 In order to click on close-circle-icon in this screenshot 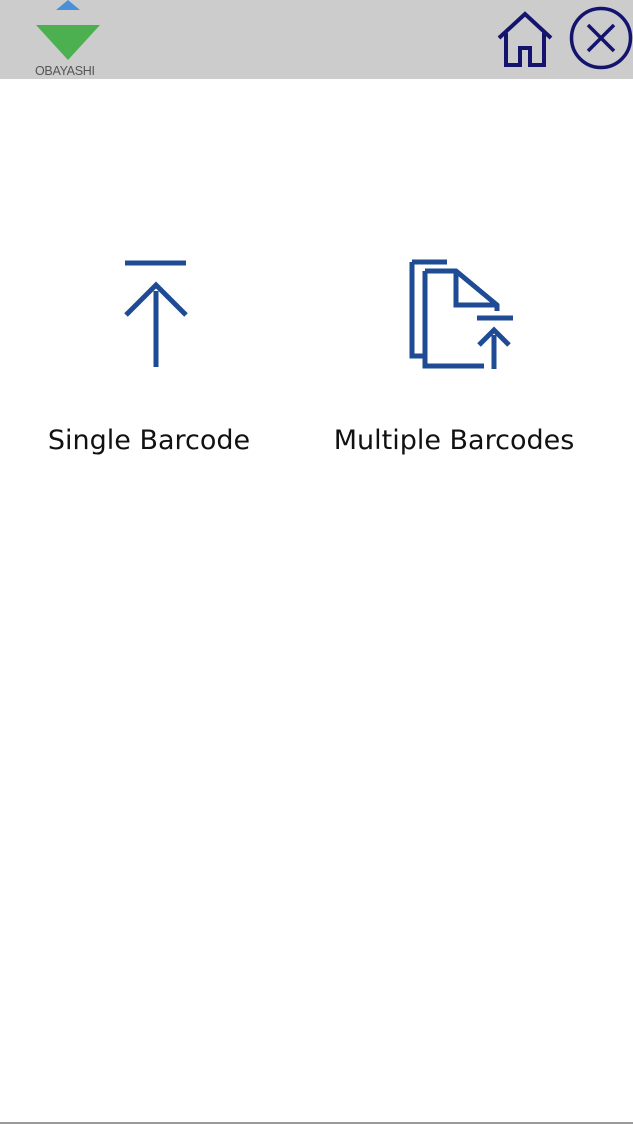, I will do `click(601, 38)`.